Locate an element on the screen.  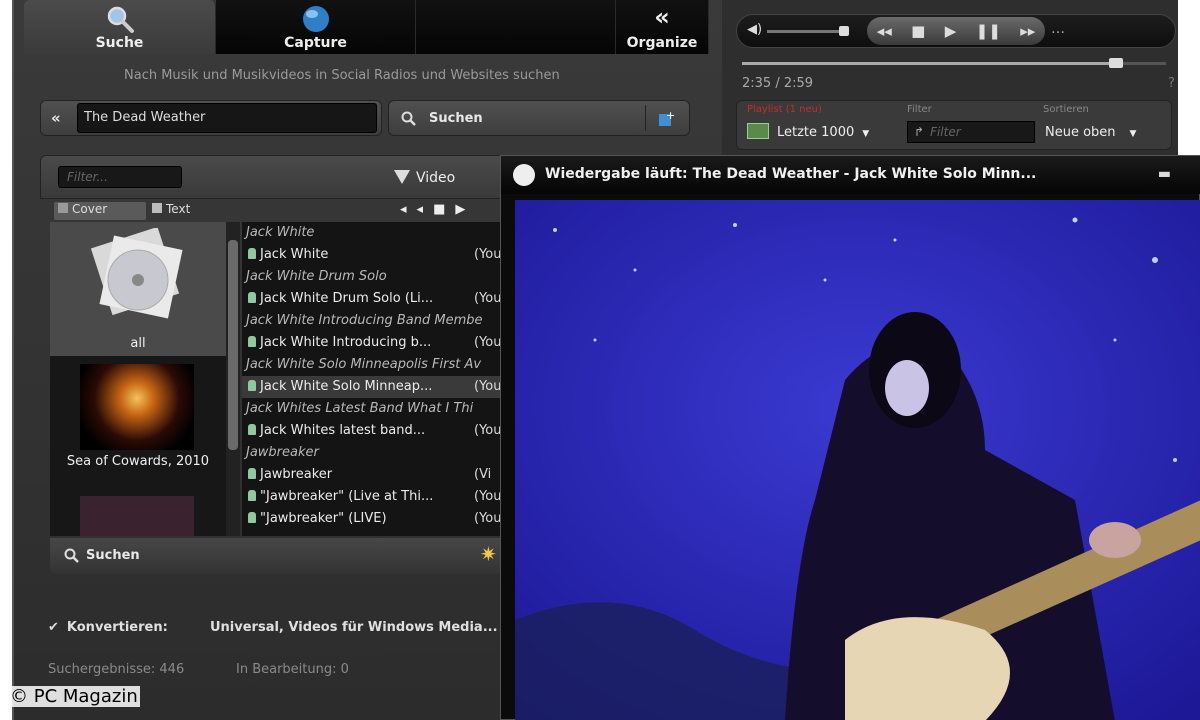
sort-select: Neue oben ▼ is located at coordinates (1107, 133).